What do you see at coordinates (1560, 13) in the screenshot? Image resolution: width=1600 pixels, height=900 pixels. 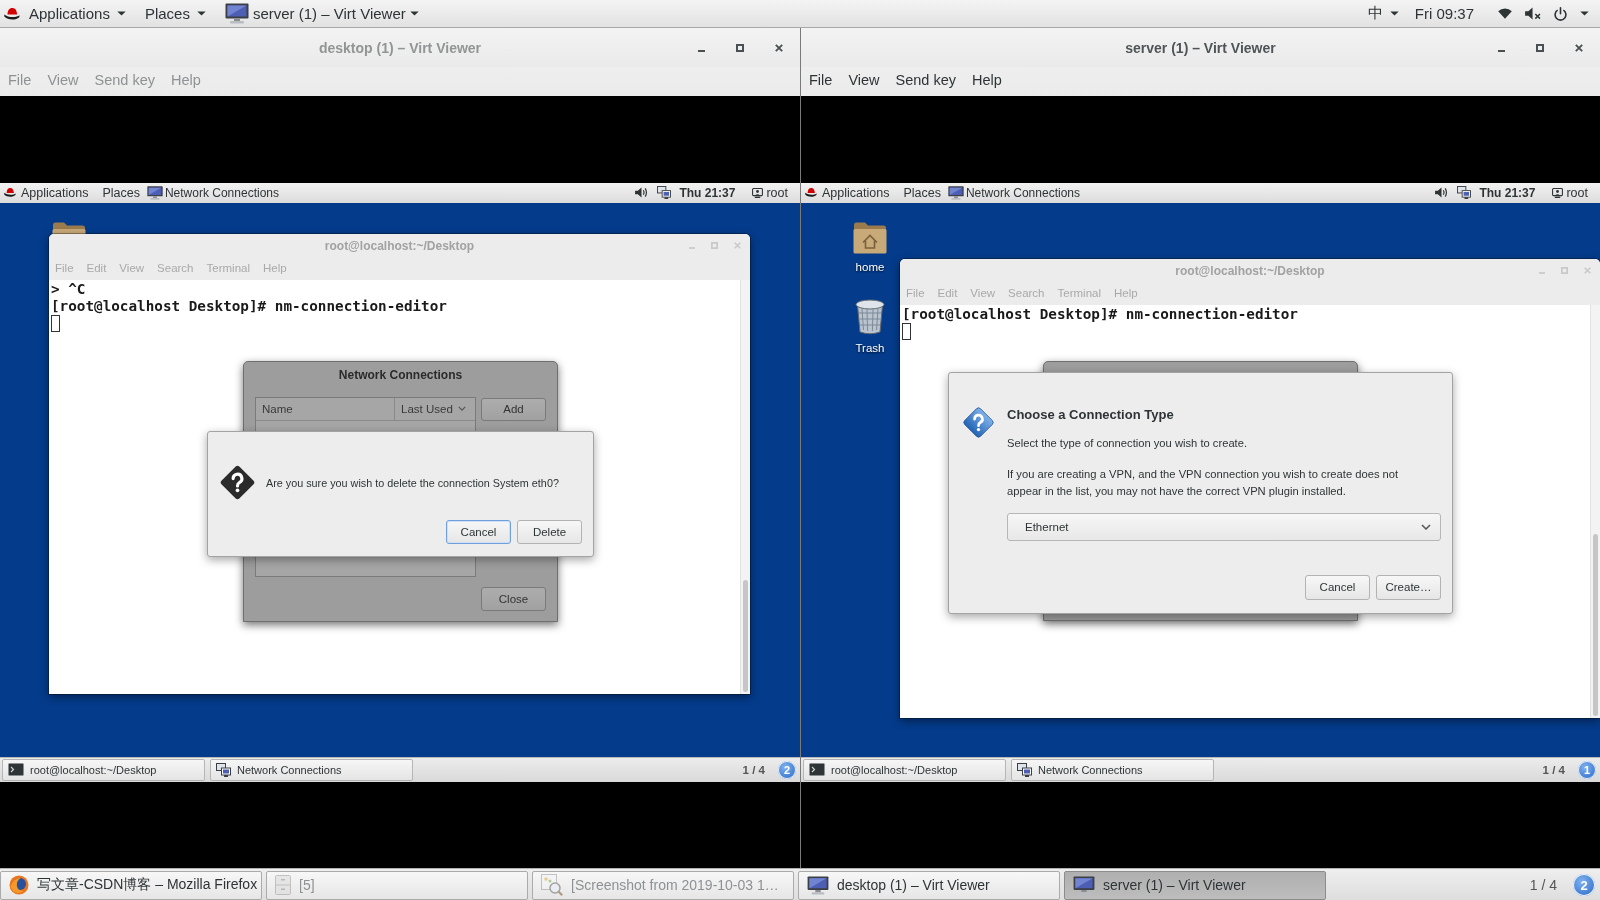 I see `power-icon` at bounding box center [1560, 13].